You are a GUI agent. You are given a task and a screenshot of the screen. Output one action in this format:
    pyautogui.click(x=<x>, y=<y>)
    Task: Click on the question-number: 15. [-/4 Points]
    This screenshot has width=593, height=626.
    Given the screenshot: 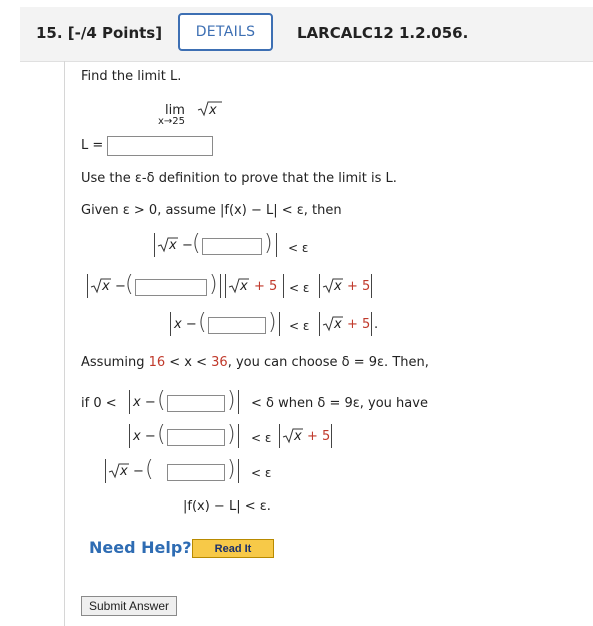 What is the action you would take?
    pyautogui.click(x=99, y=33)
    